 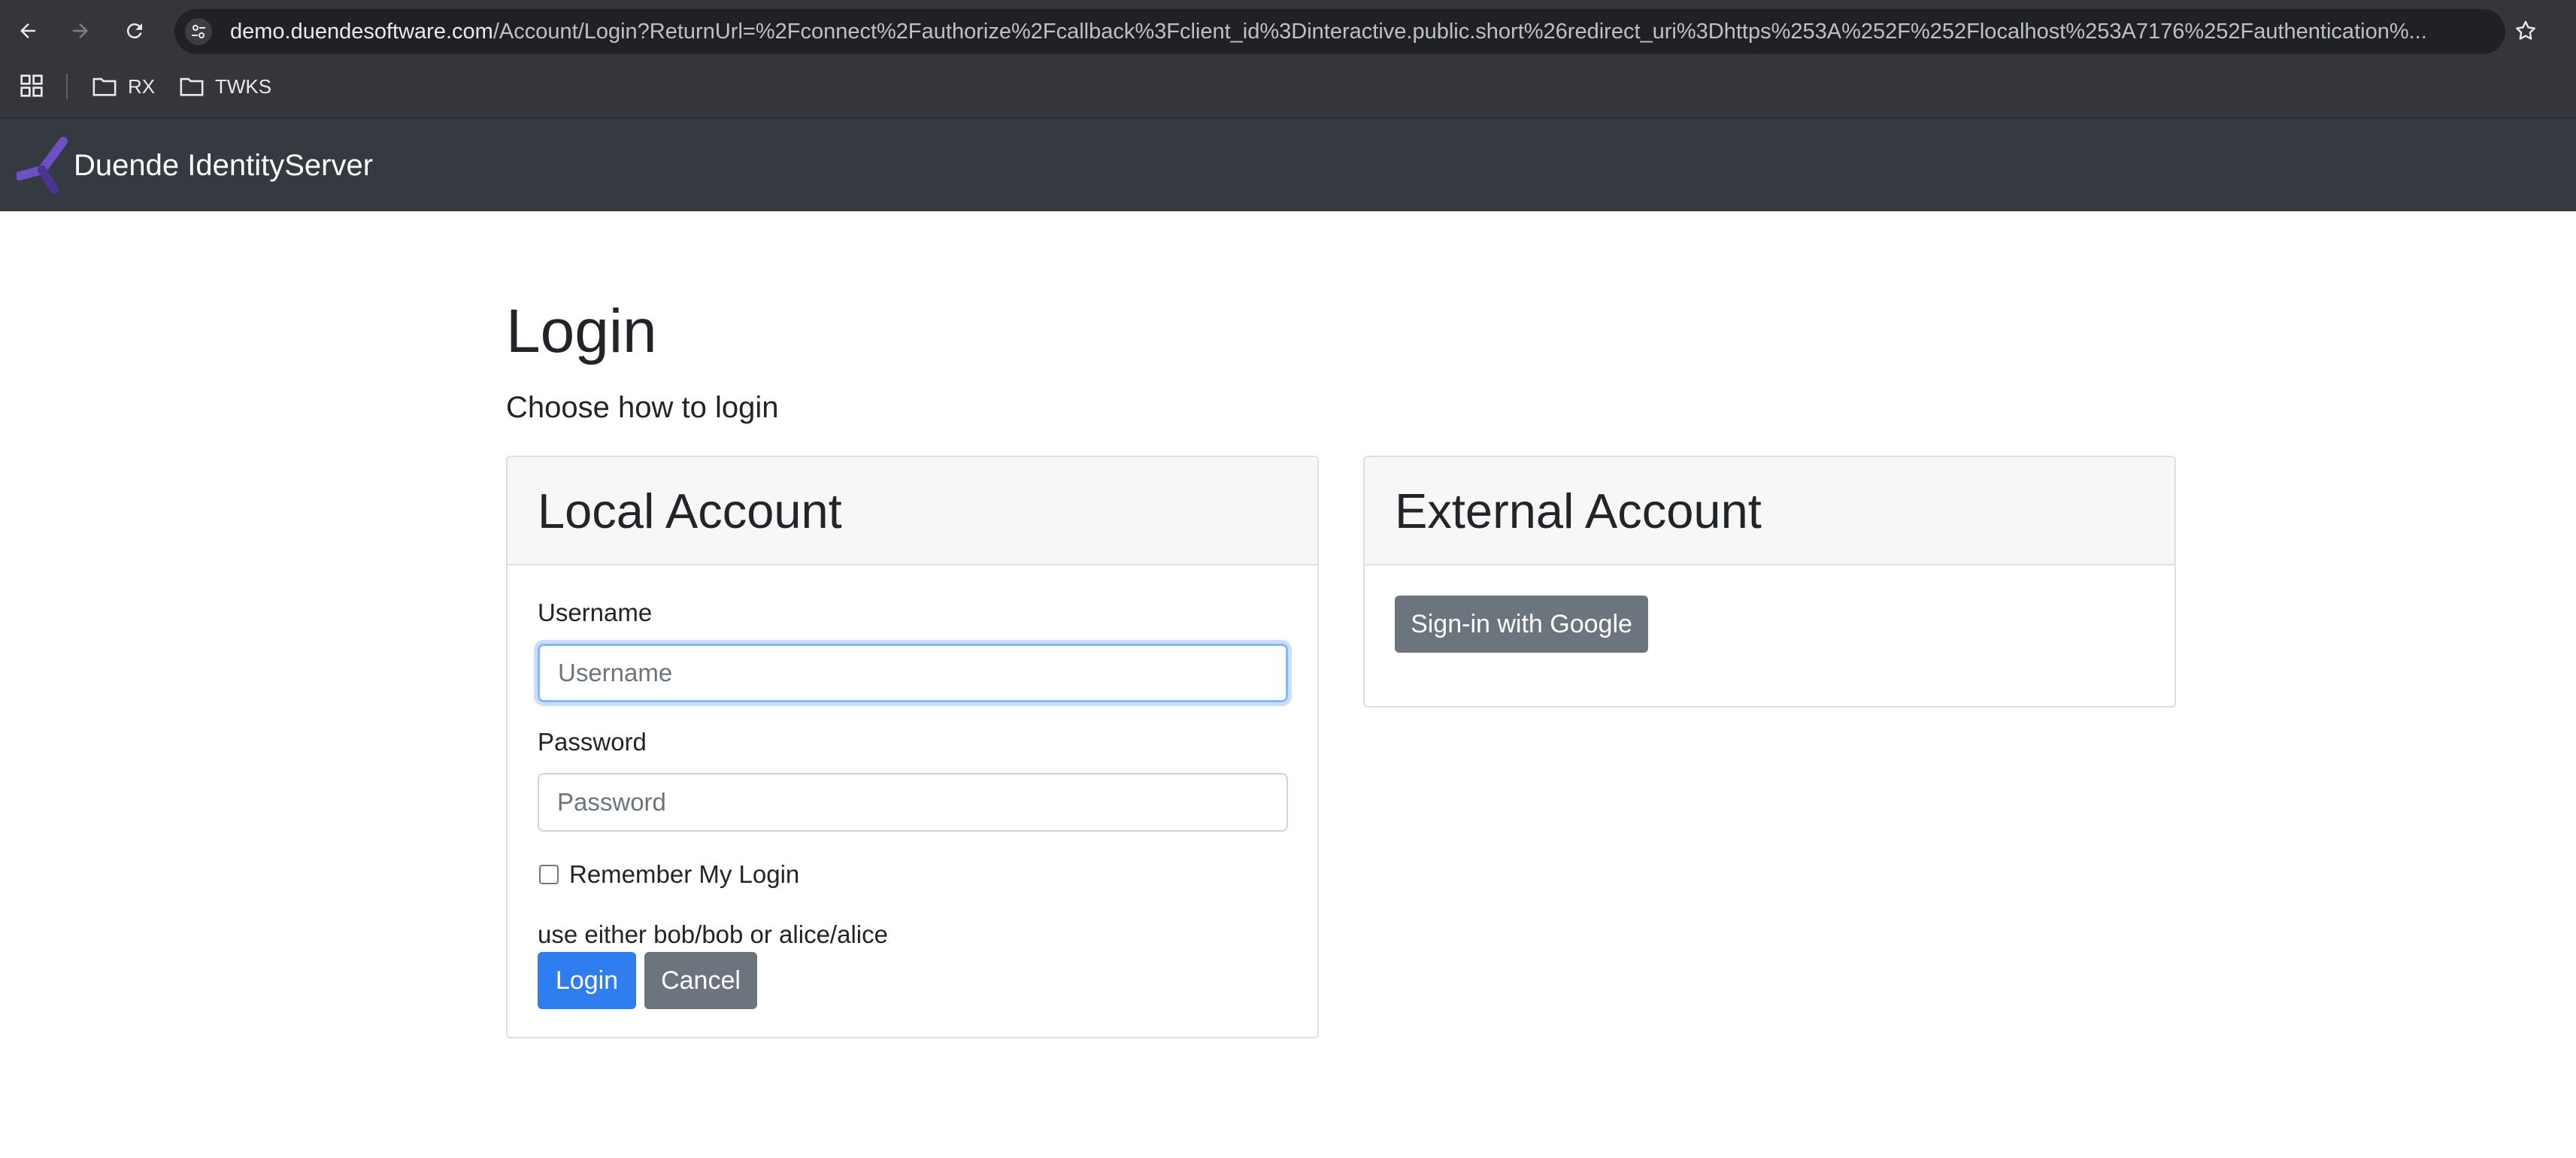 I want to click on username-label: Username, so click(x=595, y=612).